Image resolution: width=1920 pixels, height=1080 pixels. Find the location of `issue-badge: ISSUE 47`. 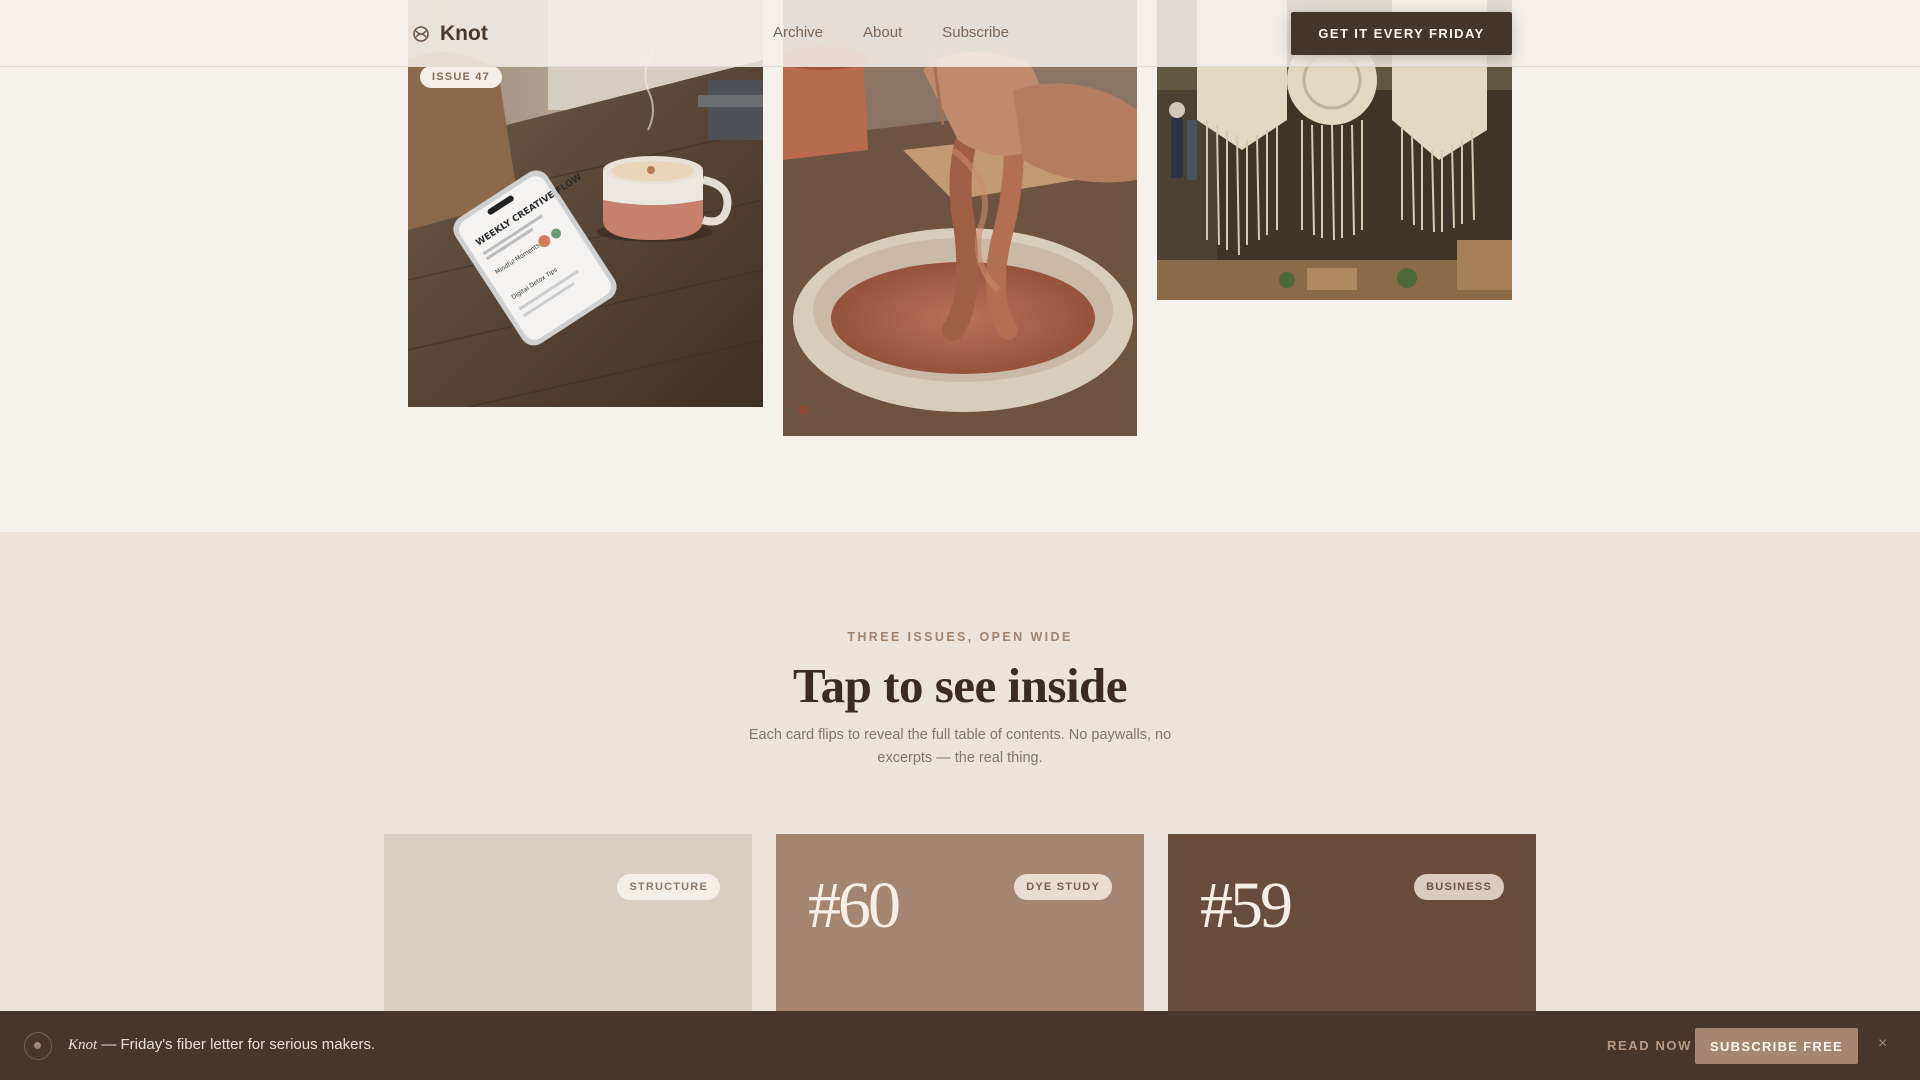

issue-badge: ISSUE 47 is located at coordinates (461, 77).